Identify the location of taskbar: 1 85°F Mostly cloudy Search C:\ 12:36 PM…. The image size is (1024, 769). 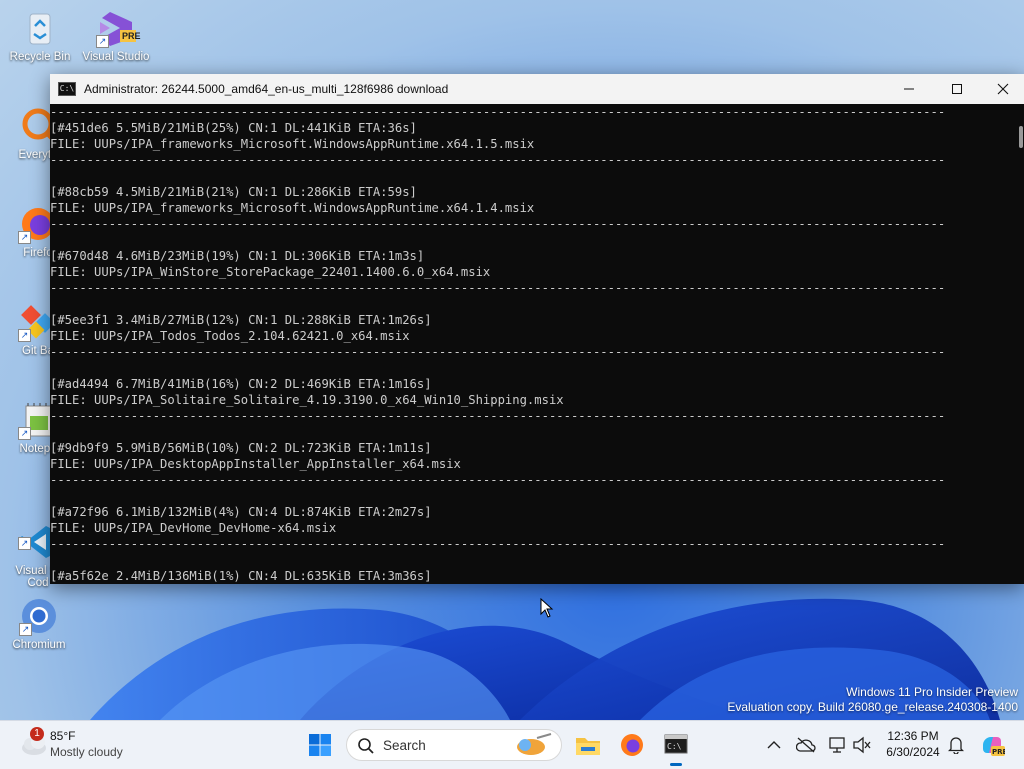
(512, 744).